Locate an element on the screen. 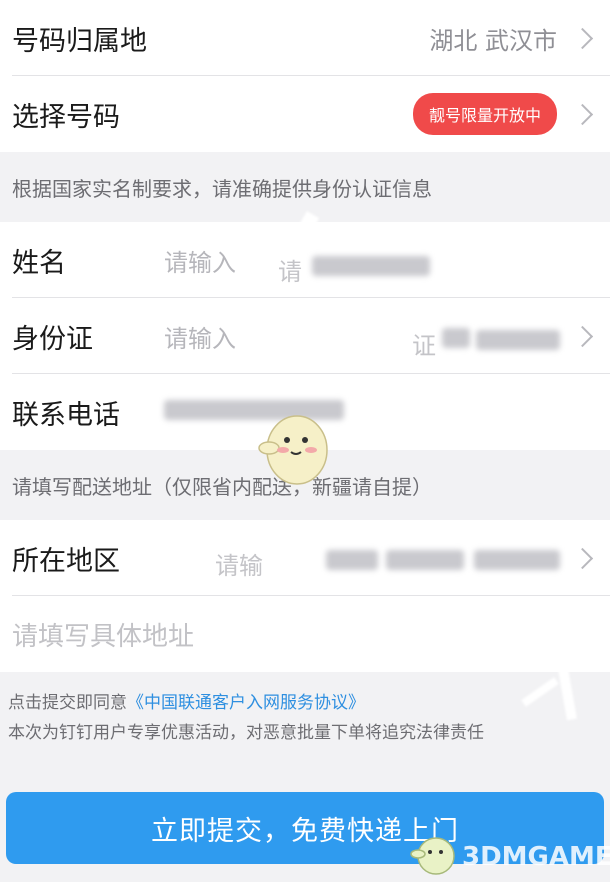  watermark-text: 3DMGAME is located at coordinates (536, 857).